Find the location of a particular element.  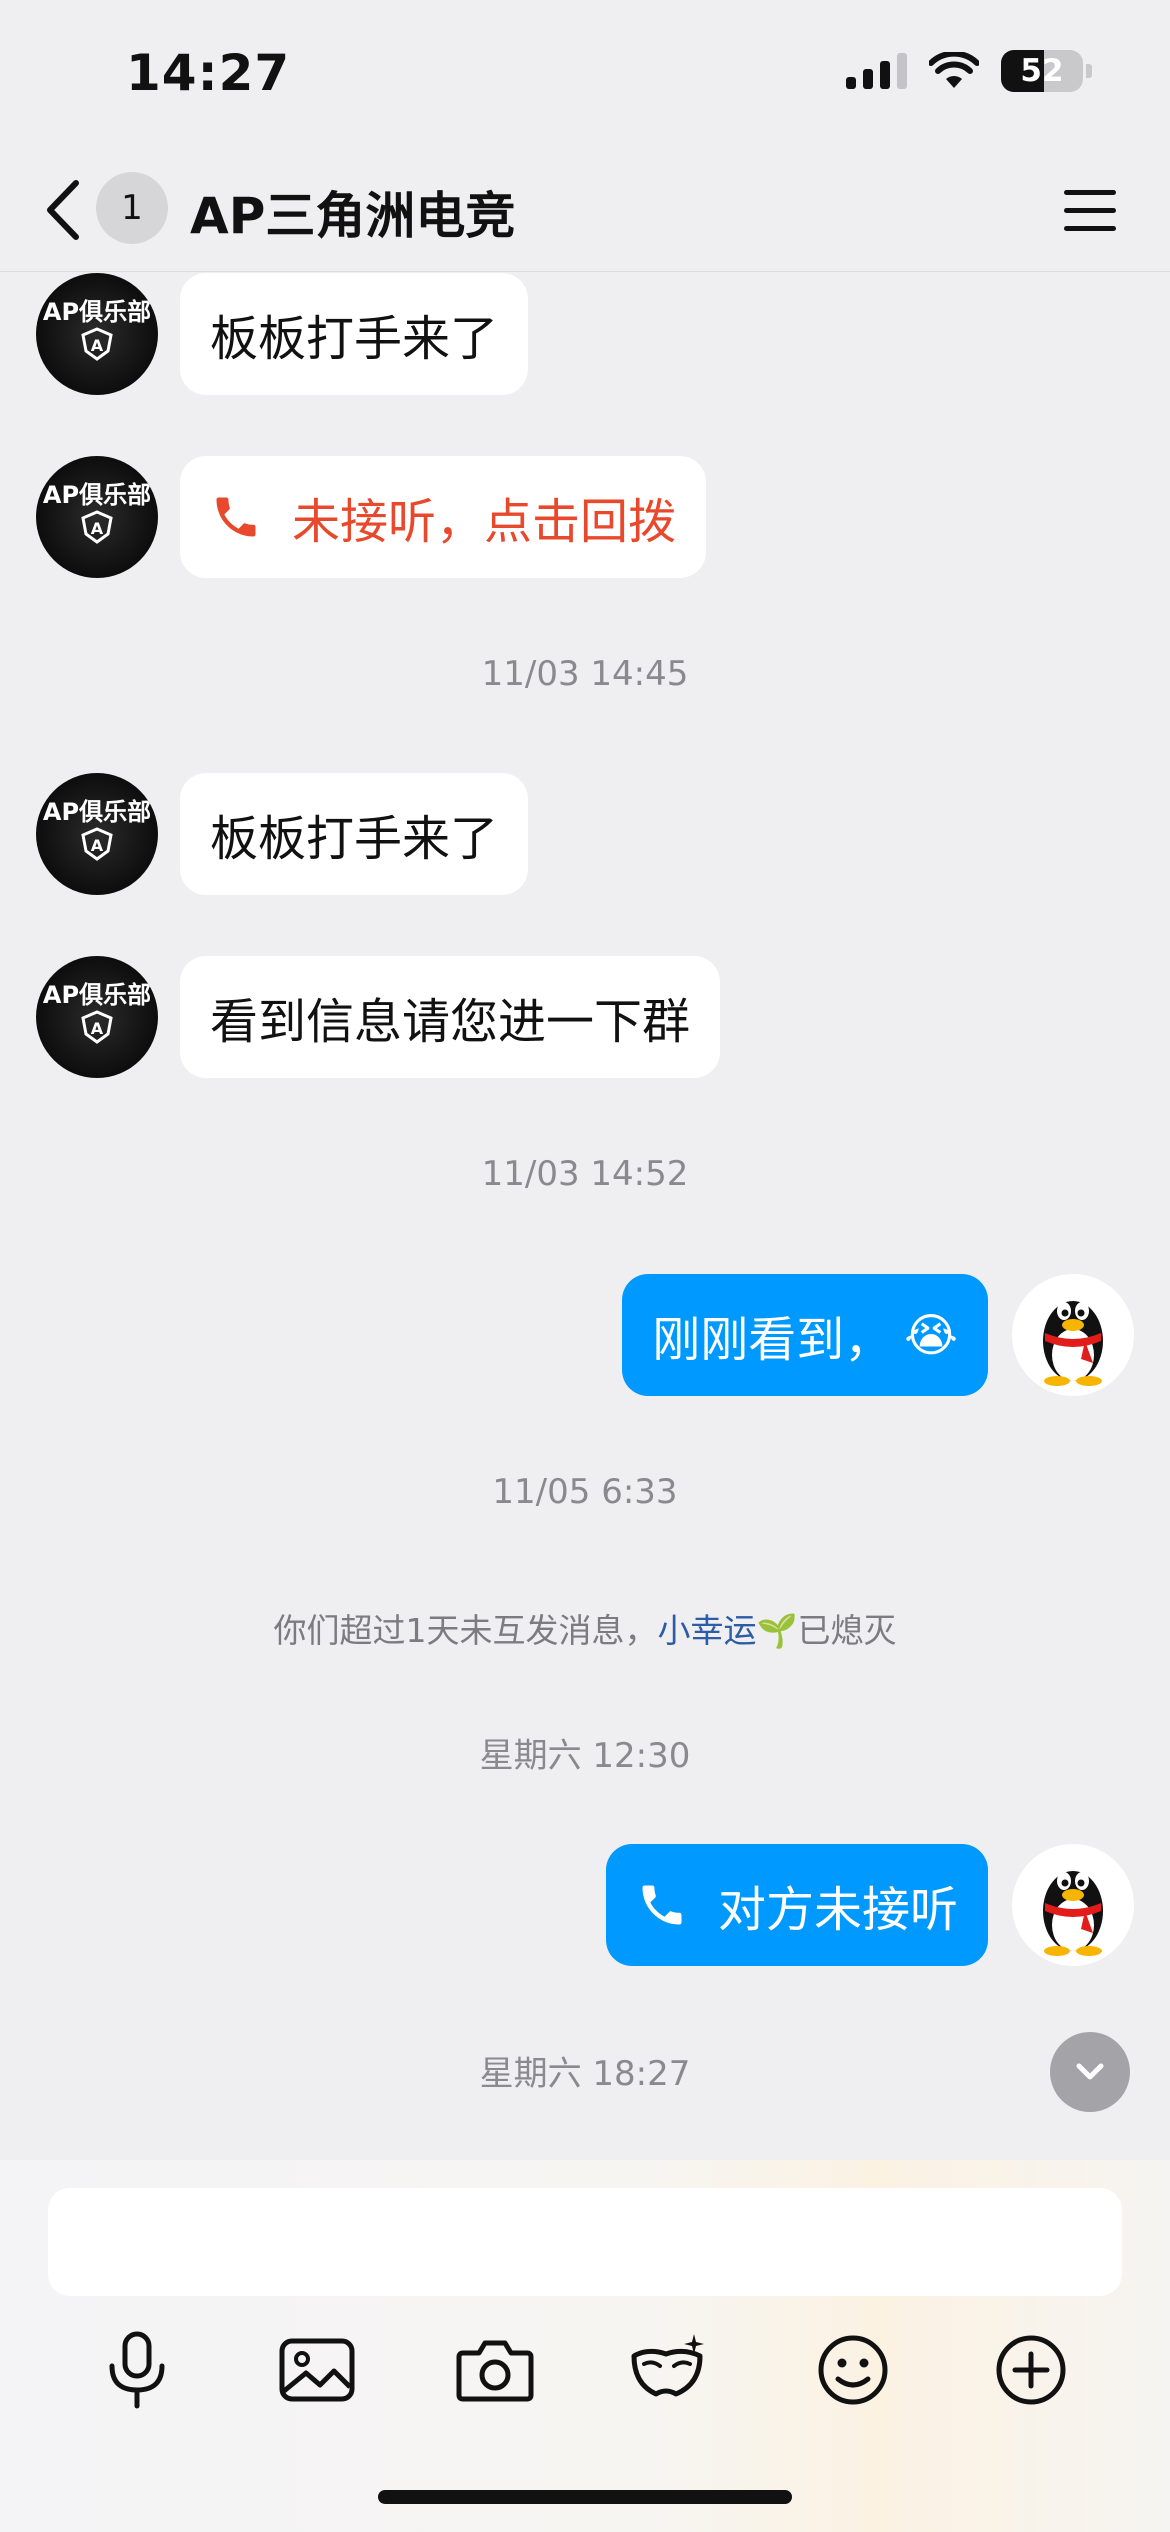

system-notice: 你们超过1天未互发消息，小幸运🌱已熄灭 is located at coordinates (585, 1628).